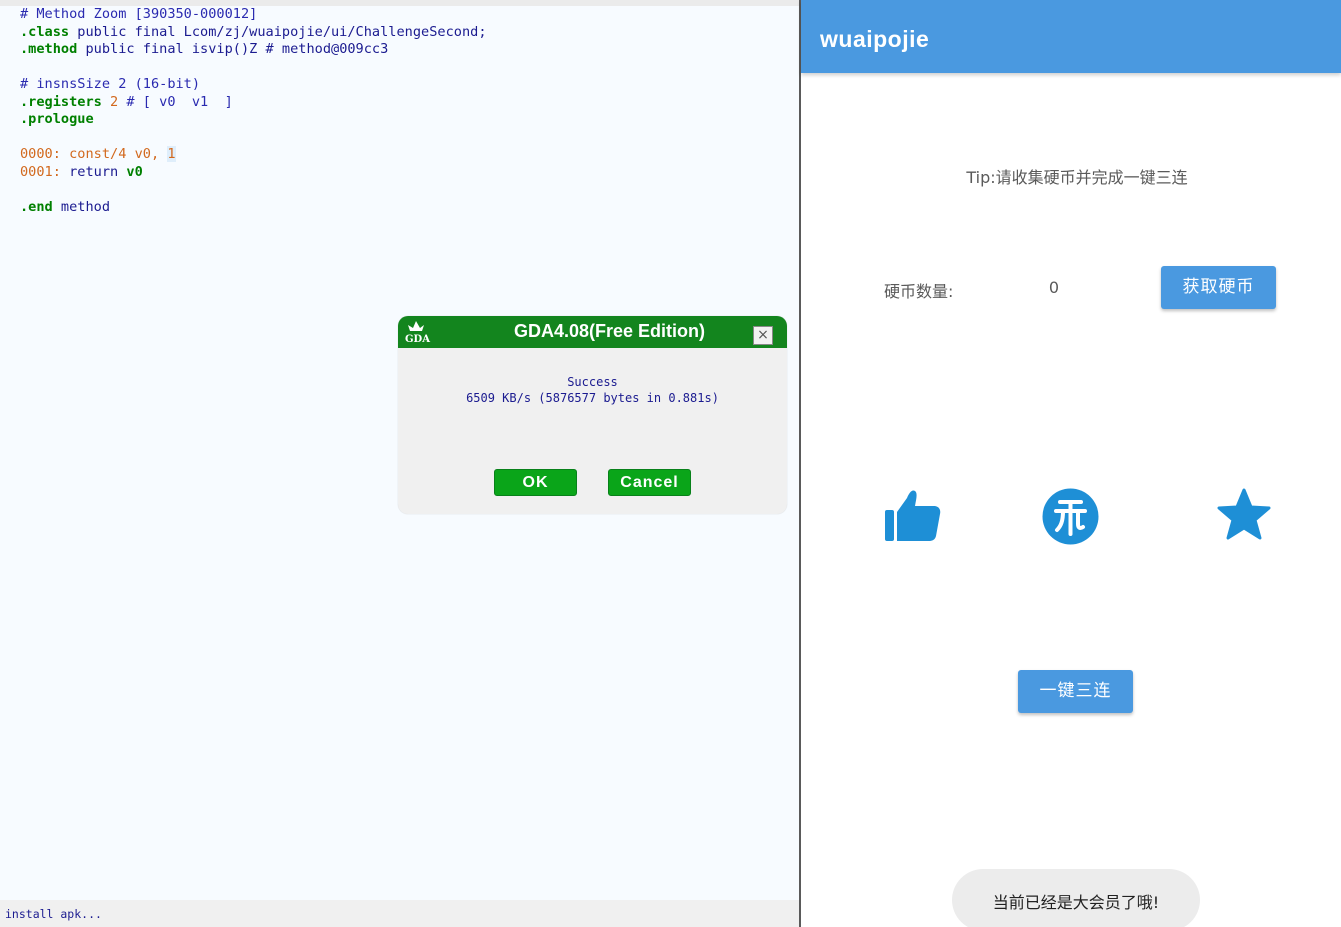  Describe the element at coordinates (592, 382) in the screenshot. I see `dialog-message-status: Success` at that location.